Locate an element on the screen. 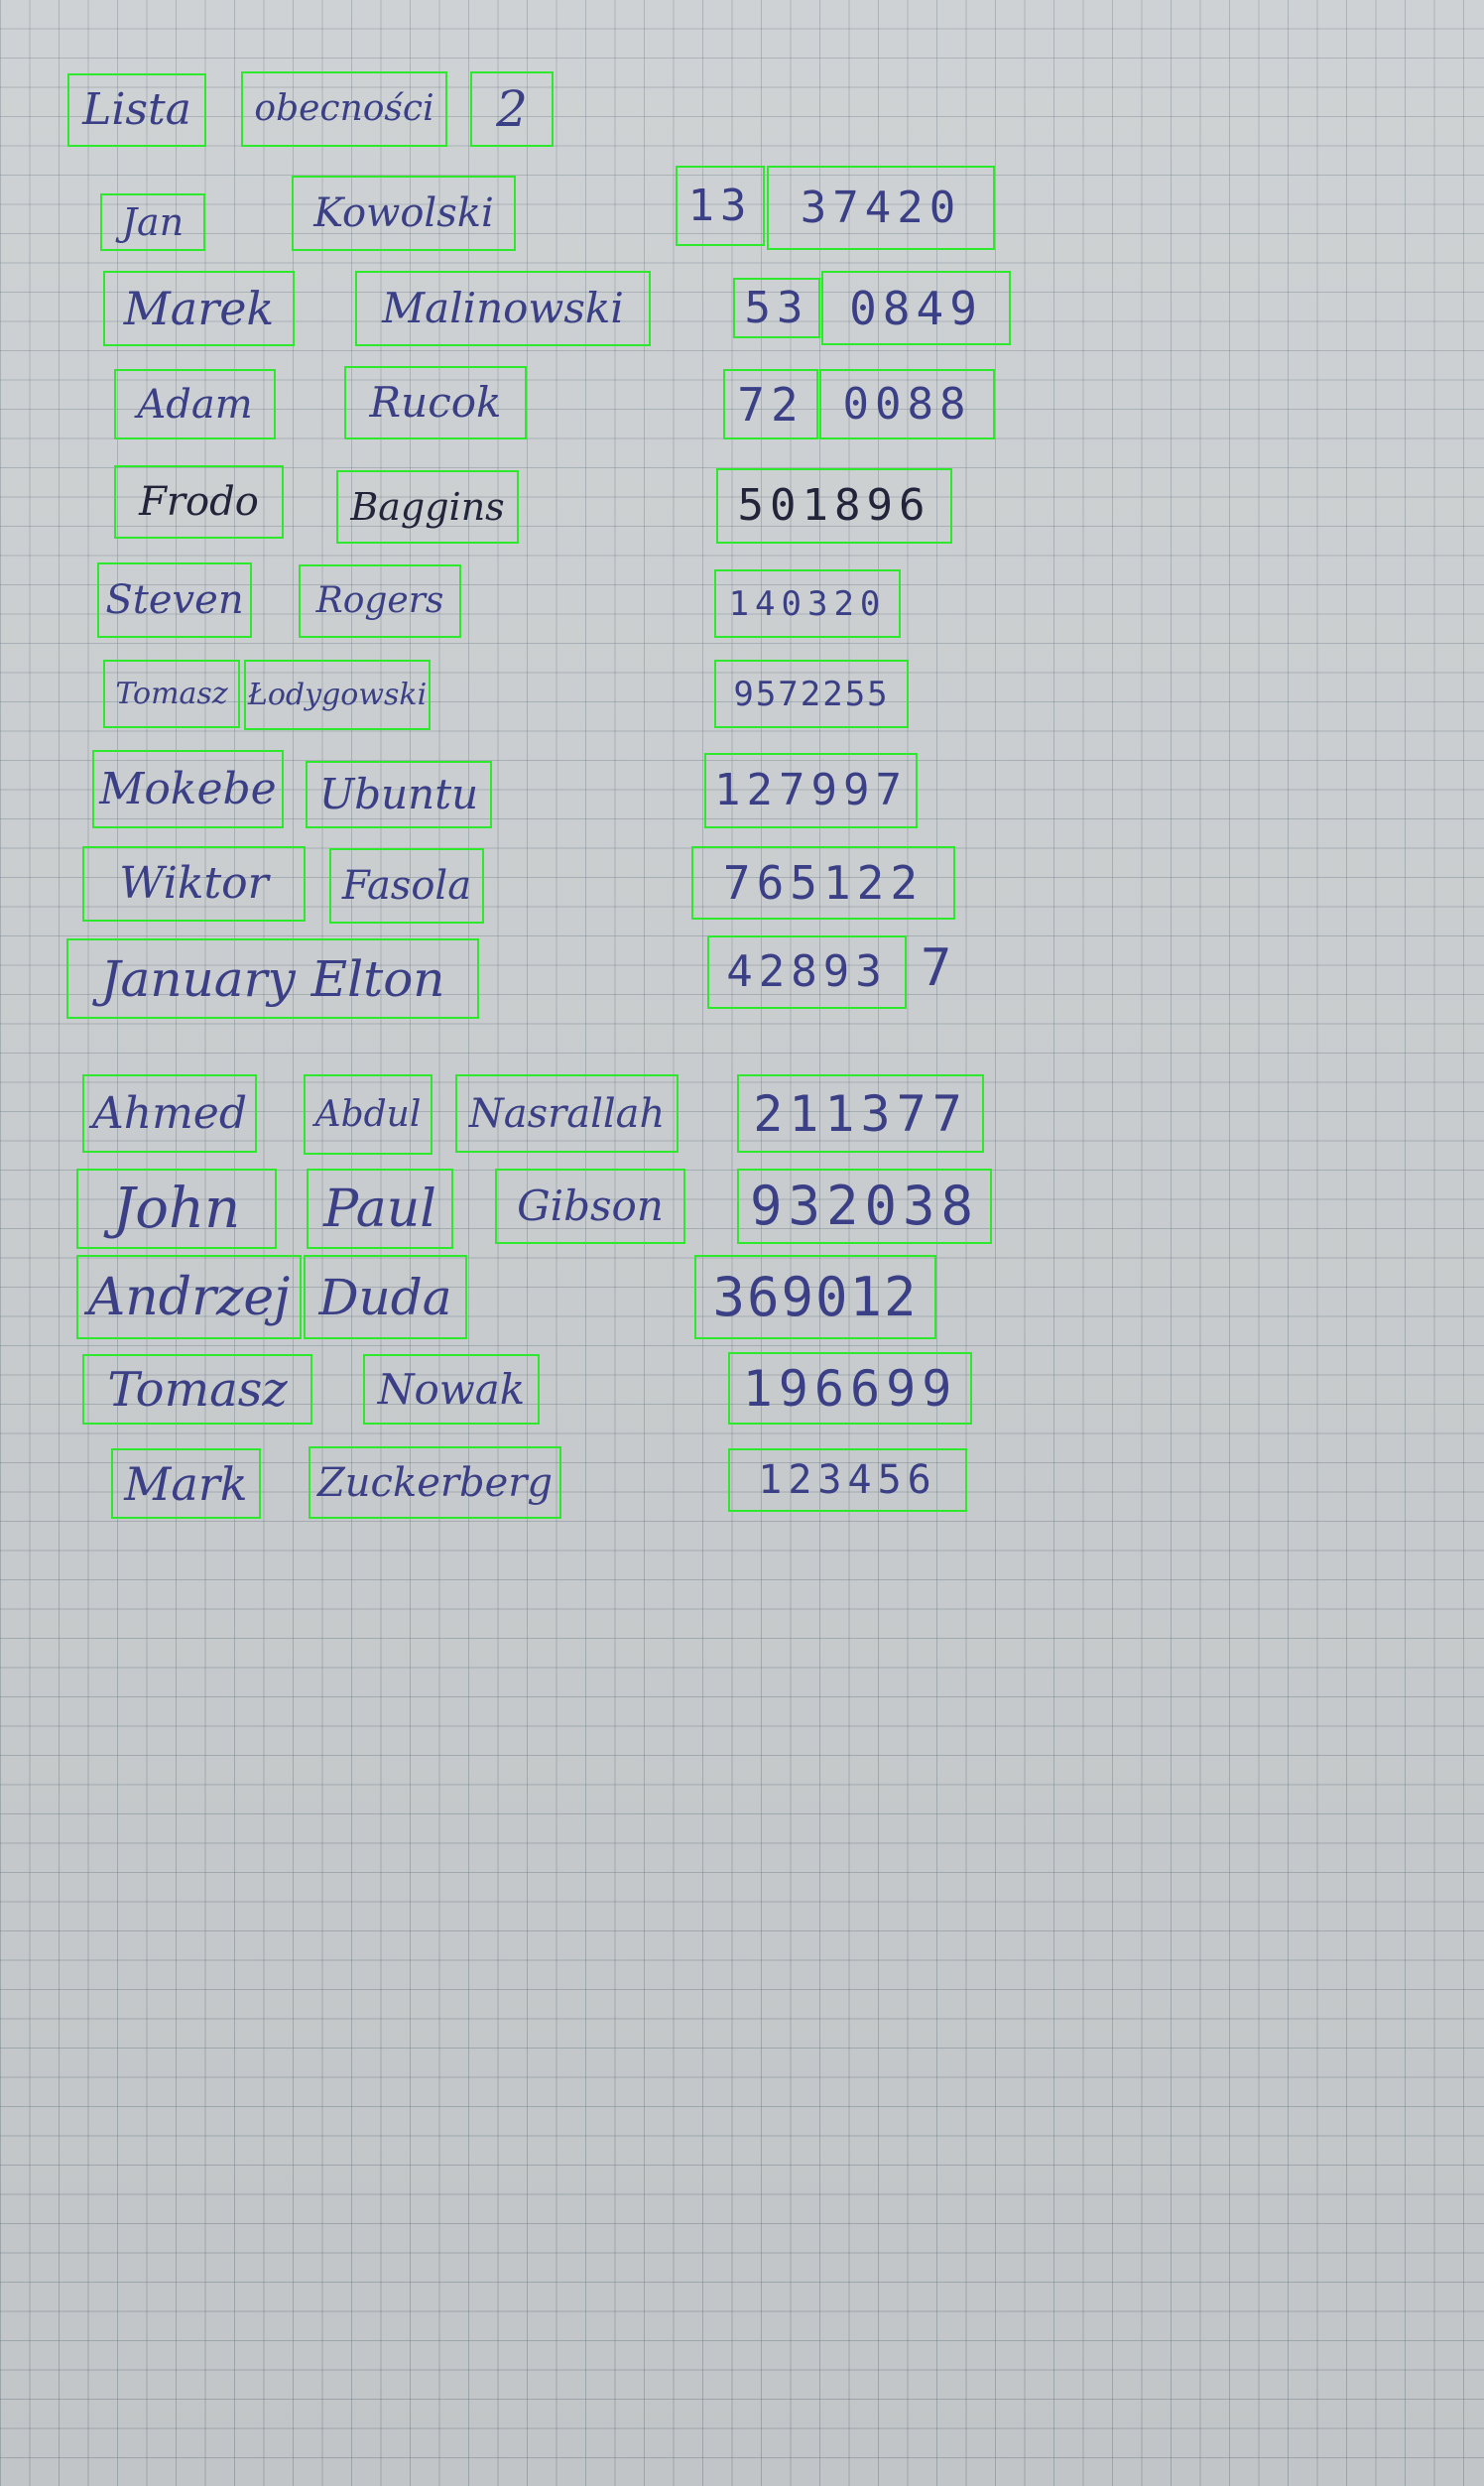 This screenshot has height=2486, width=1484. first-name: Mark is located at coordinates (186, 1483).